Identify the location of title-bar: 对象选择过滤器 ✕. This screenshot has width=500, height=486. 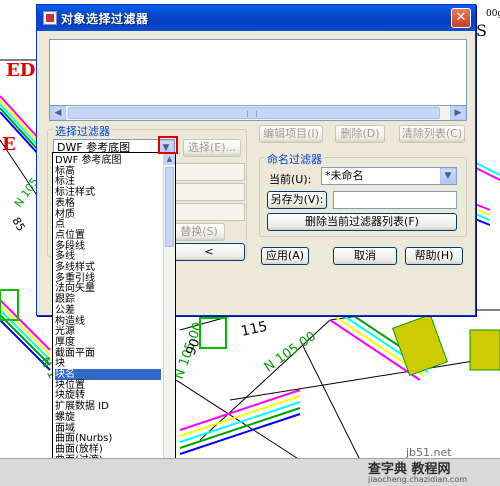
(256, 18).